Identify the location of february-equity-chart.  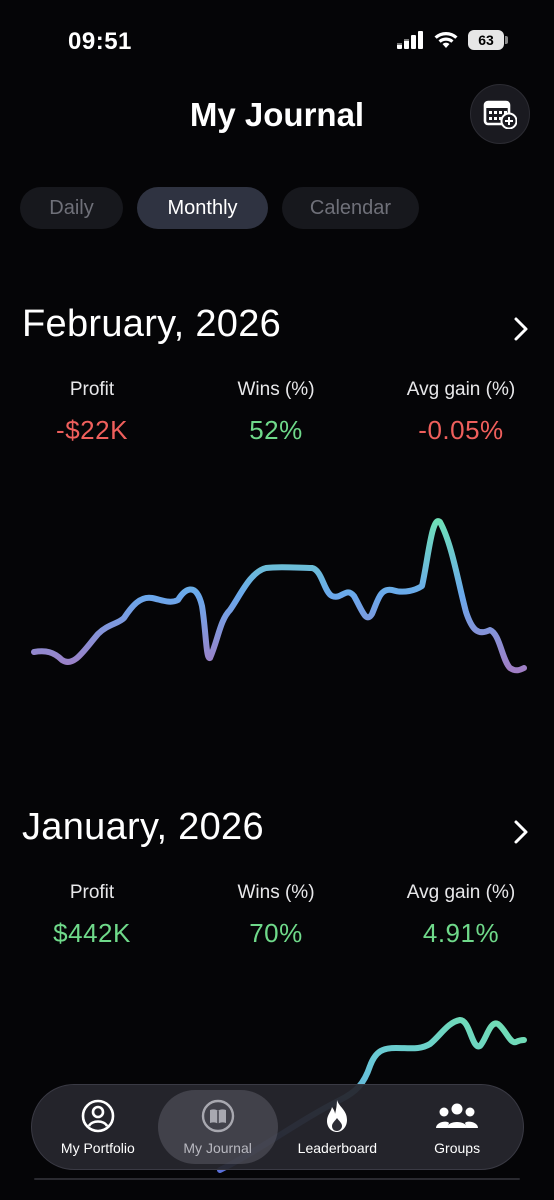
(279, 596).